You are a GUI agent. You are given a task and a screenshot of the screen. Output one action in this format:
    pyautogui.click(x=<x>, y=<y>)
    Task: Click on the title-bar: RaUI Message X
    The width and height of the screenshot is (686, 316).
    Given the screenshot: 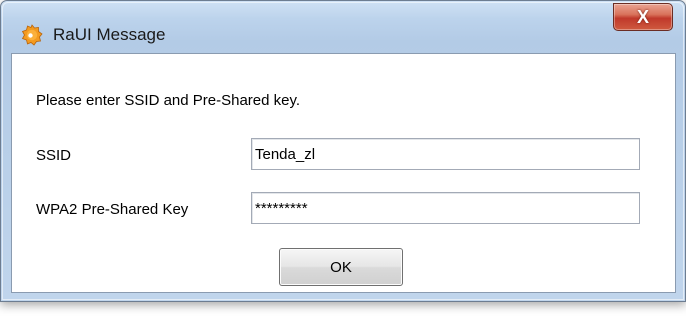 What is the action you would take?
    pyautogui.click(x=343, y=23)
    